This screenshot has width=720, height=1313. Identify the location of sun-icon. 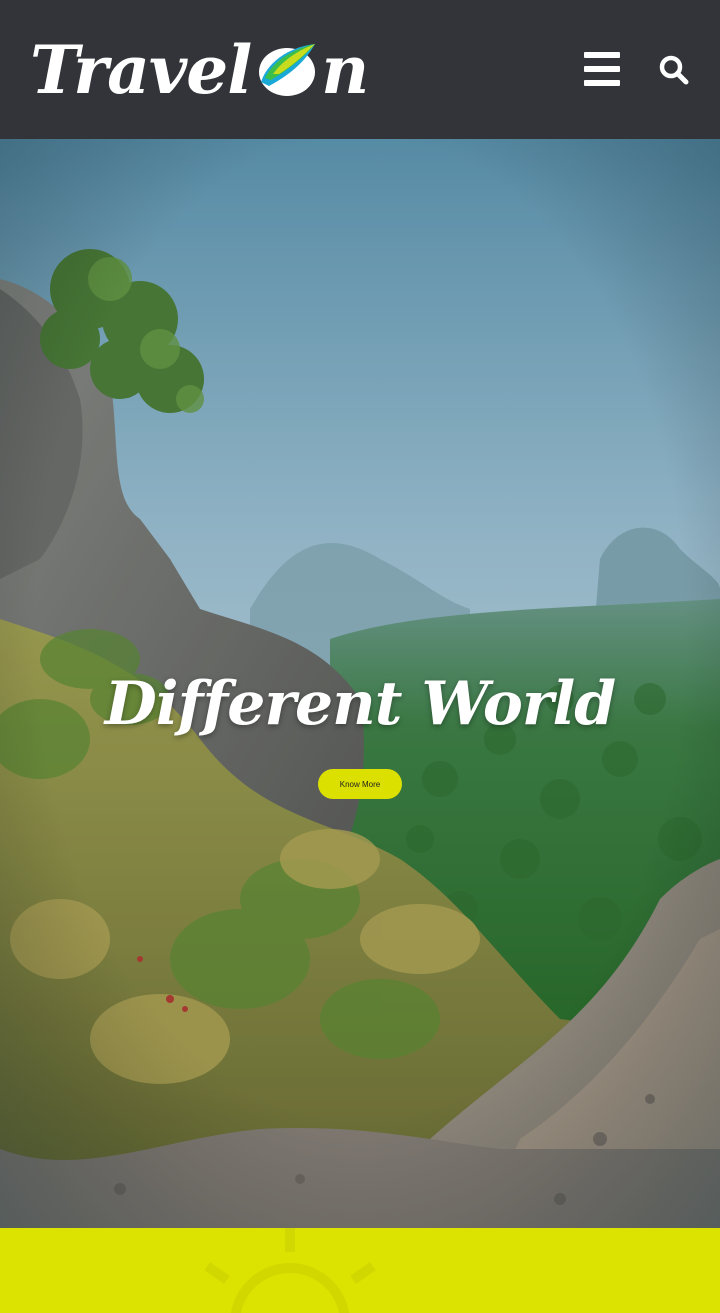
(290, 1270).